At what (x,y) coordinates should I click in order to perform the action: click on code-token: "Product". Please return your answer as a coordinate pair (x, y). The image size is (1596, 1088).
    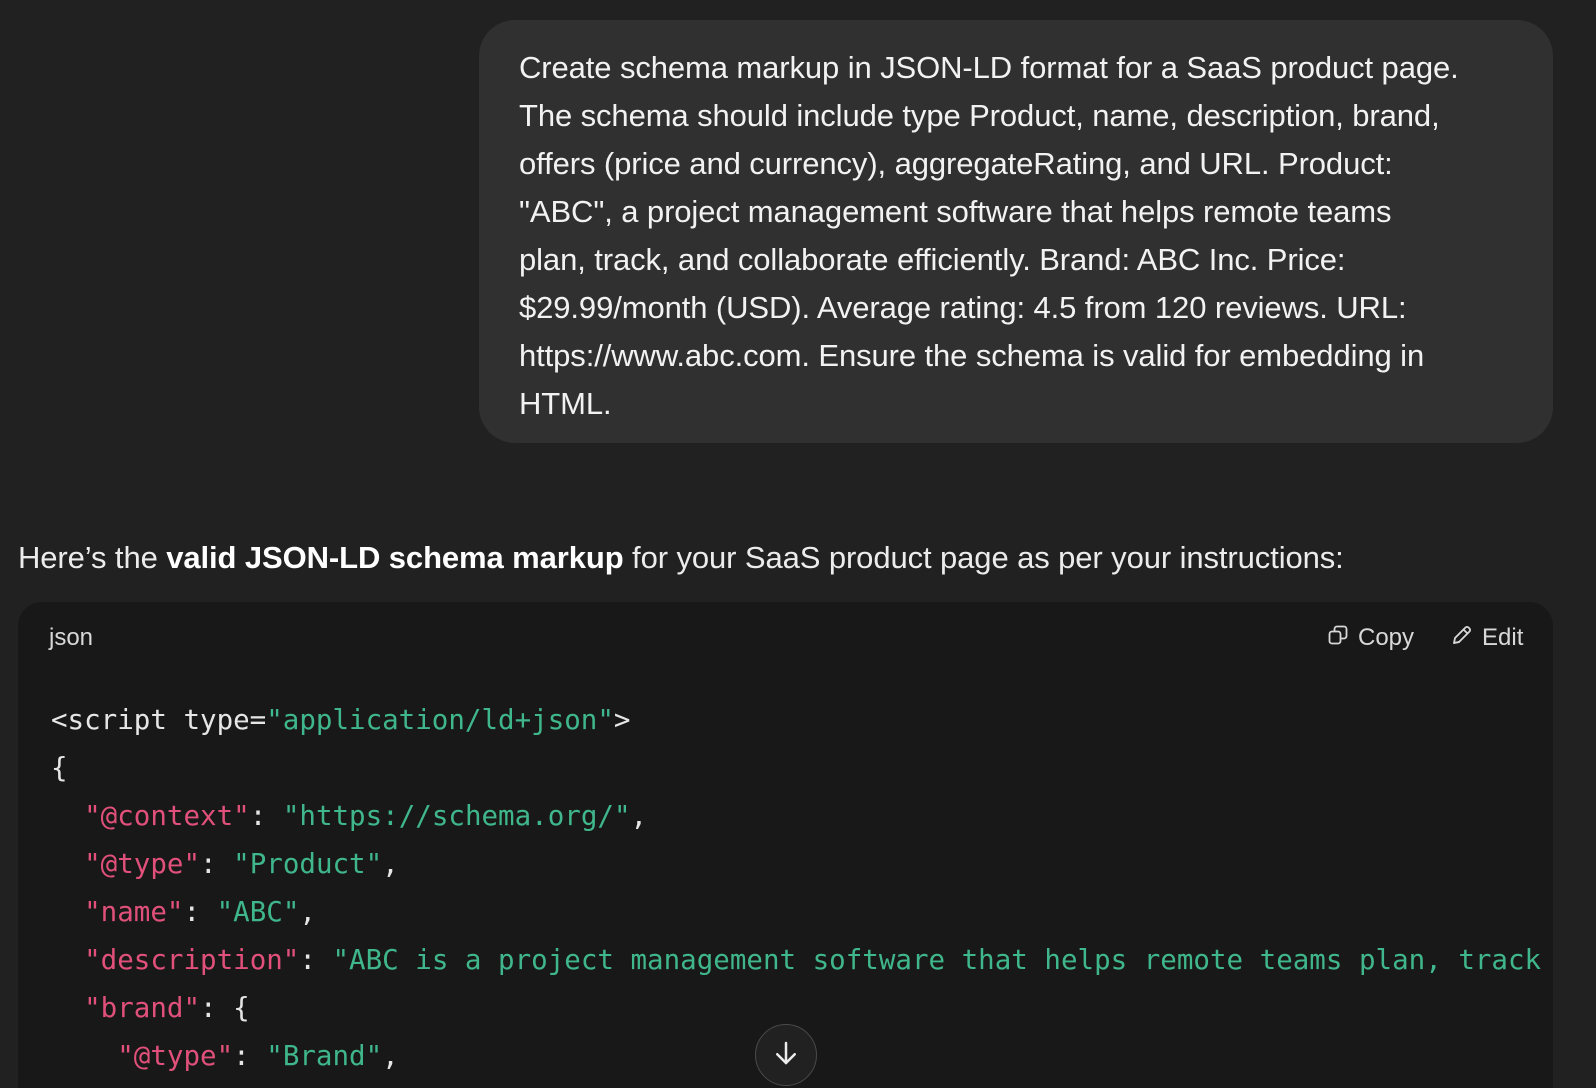
    Looking at the image, I should click on (308, 864).